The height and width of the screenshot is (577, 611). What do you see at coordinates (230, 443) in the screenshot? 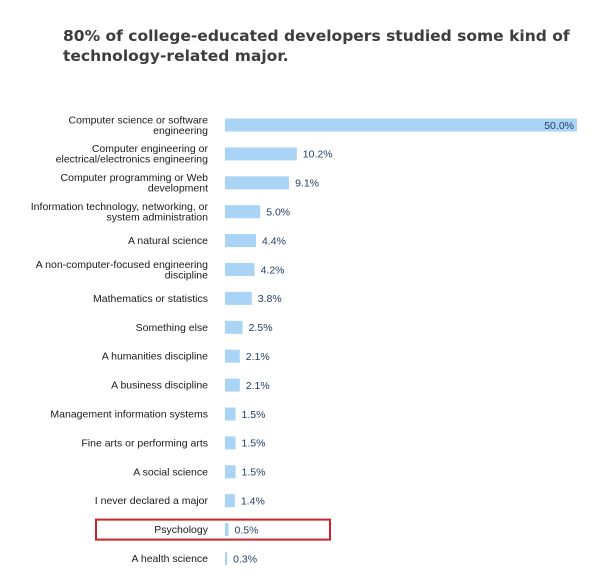
I see `bar-fine-arts-or-performing-arts` at bounding box center [230, 443].